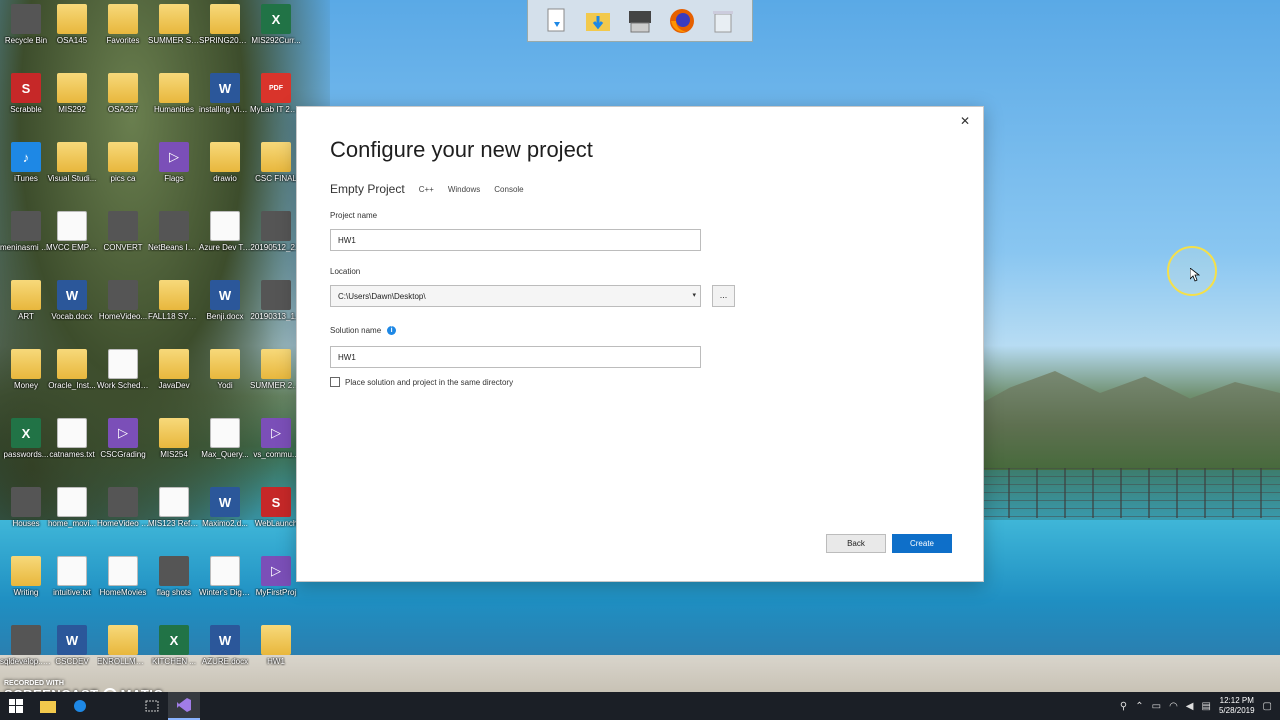 This screenshot has height=720, width=1280. What do you see at coordinates (72, 33) in the screenshot?
I see `desktop-icon: OSA145` at bounding box center [72, 33].